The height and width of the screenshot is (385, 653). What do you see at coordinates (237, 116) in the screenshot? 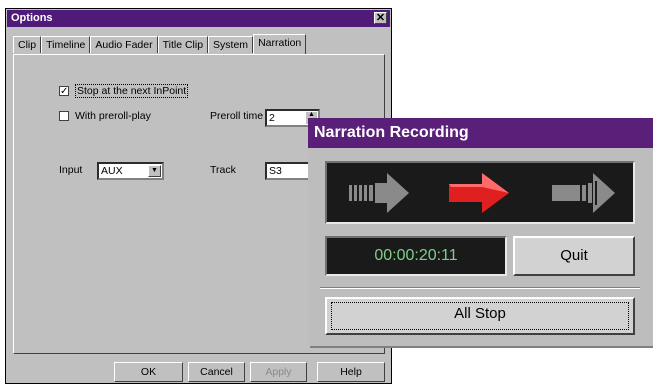
I see `preroll-time-label: Preroll time` at bounding box center [237, 116].